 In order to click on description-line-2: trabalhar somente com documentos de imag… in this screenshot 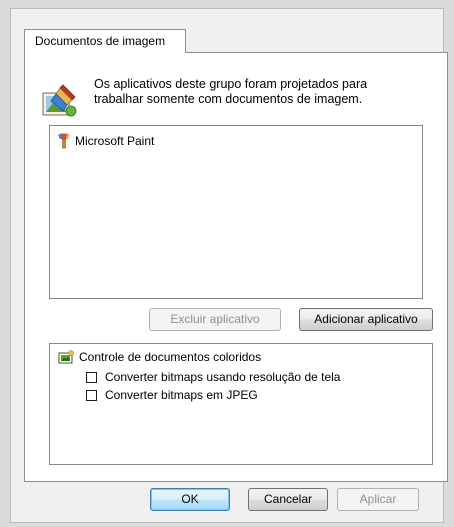, I will do `click(228, 99)`.